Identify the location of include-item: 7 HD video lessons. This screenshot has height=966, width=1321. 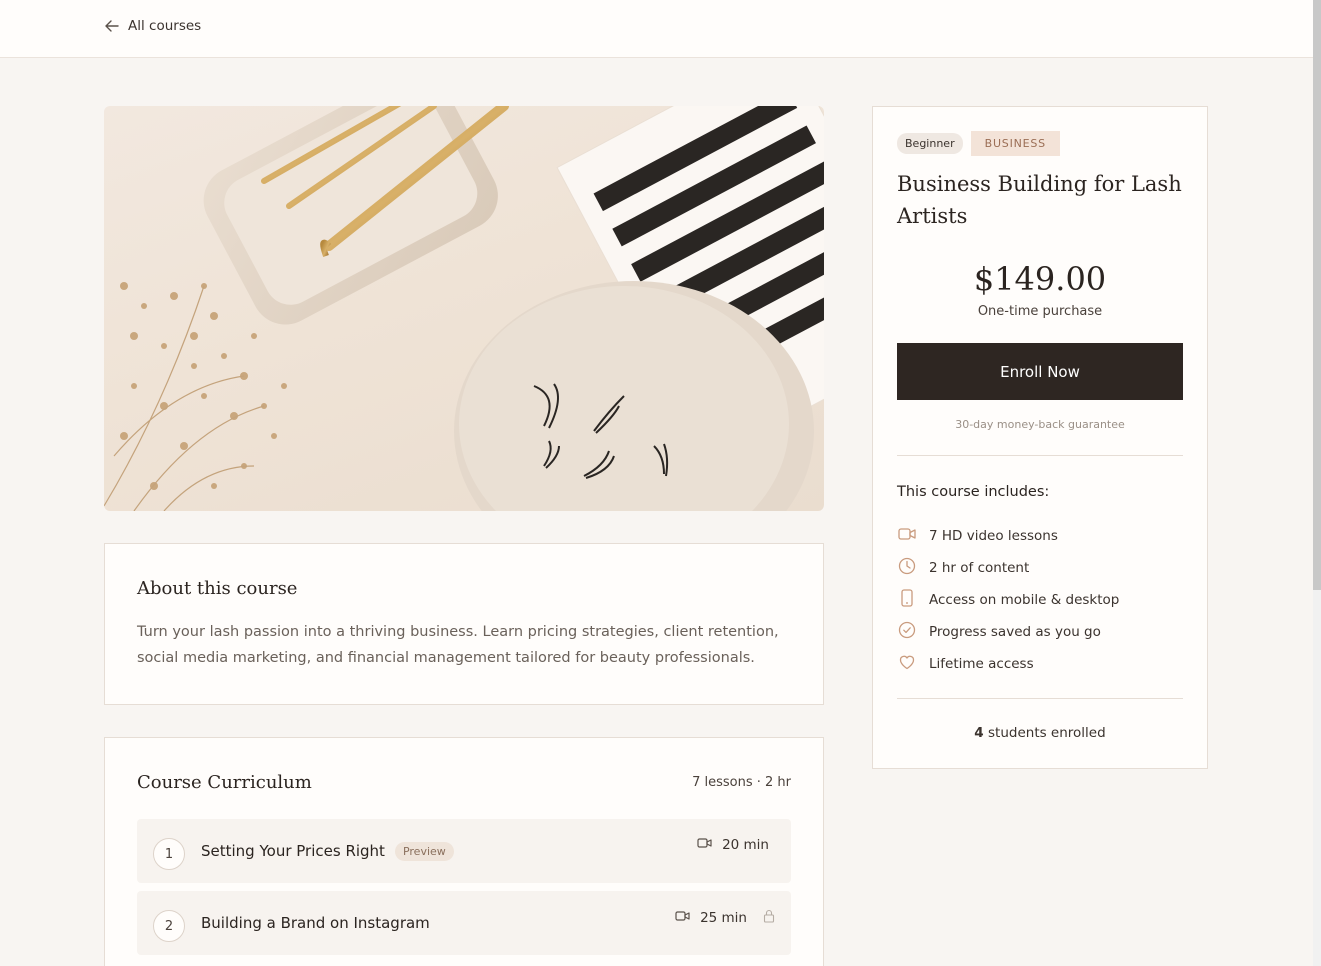
(1040, 536).